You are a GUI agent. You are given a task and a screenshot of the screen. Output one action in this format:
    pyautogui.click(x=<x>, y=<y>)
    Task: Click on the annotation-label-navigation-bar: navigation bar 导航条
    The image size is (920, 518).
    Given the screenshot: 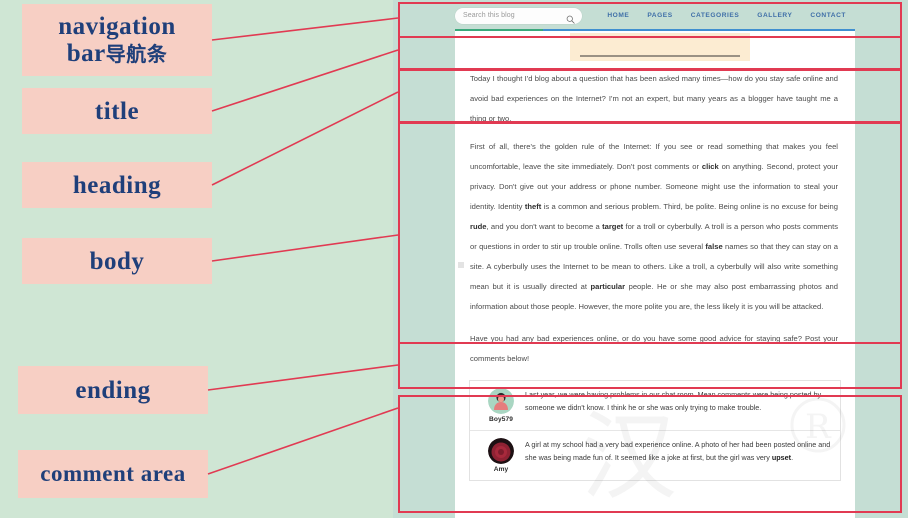 What is the action you would take?
    pyautogui.click(x=117, y=40)
    